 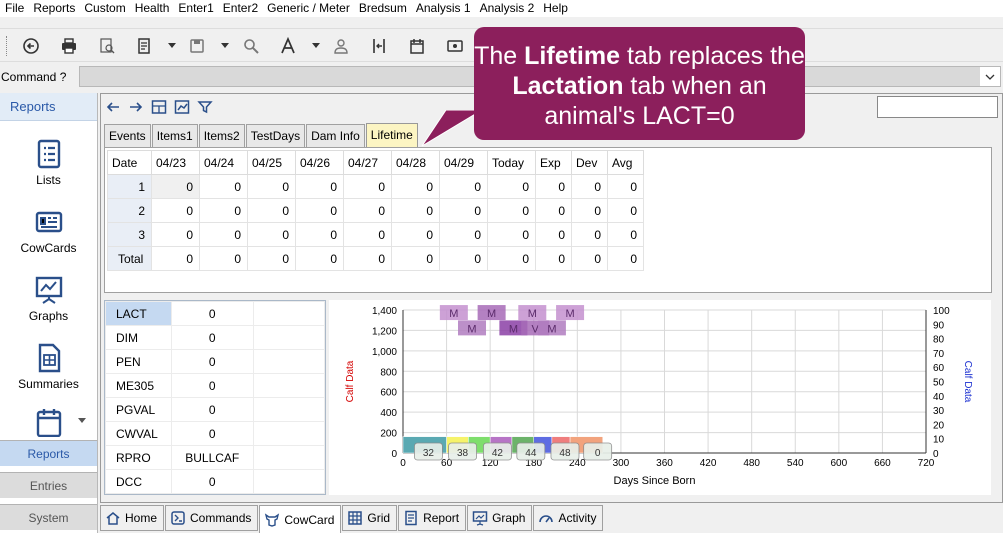 I want to click on row-header: 2, so click(x=129, y=210).